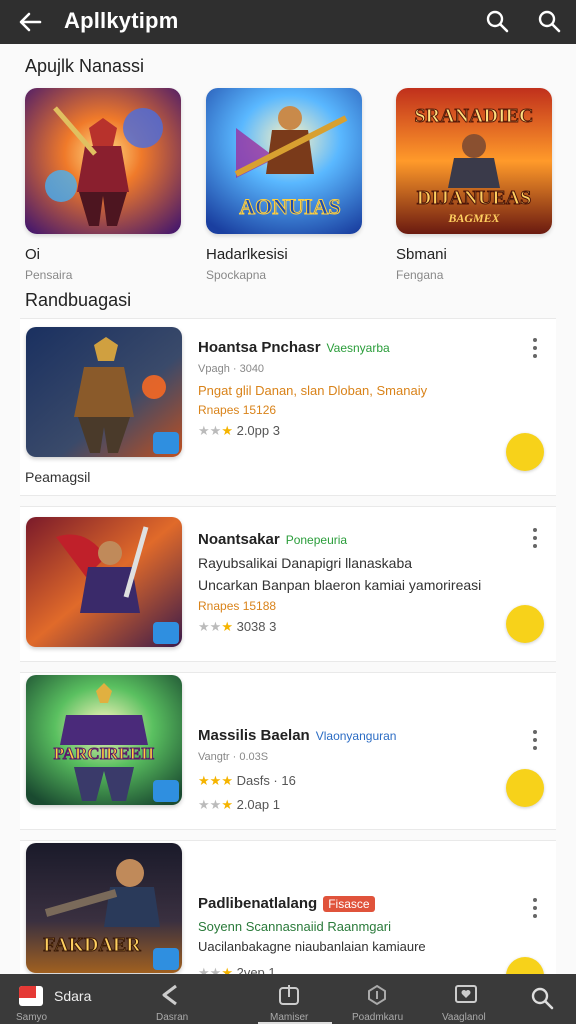  What do you see at coordinates (289, 995) in the screenshot?
I see `library-icon` at bounding box center [289, 995].